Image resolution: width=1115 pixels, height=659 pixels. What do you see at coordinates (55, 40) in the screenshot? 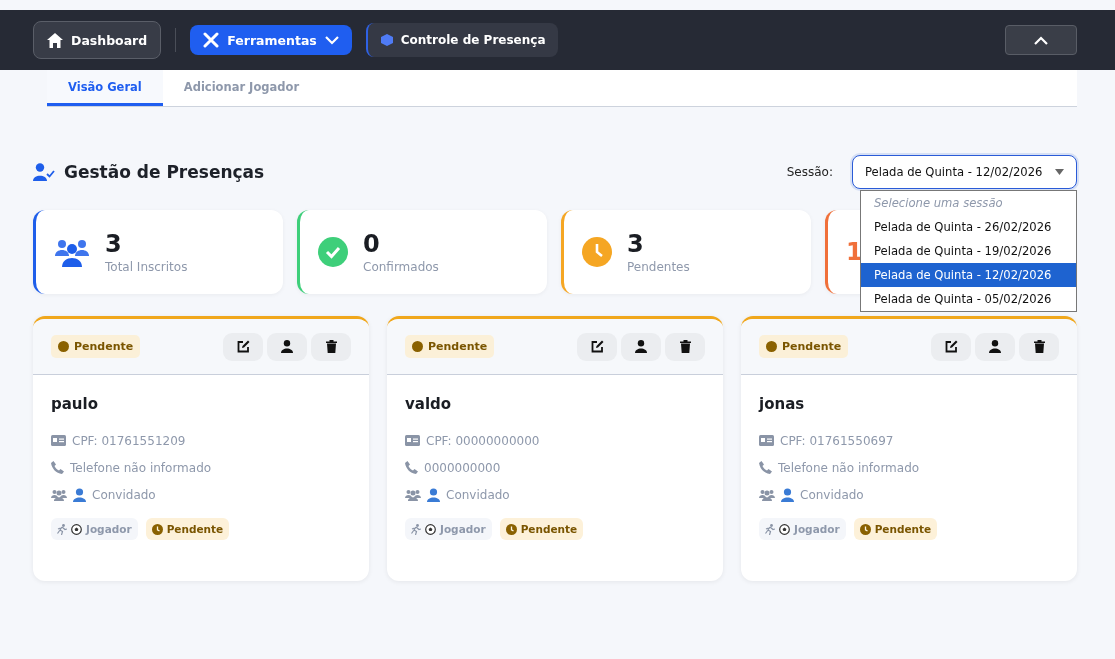
I see `home-icon` at bounding box center [55, 40].